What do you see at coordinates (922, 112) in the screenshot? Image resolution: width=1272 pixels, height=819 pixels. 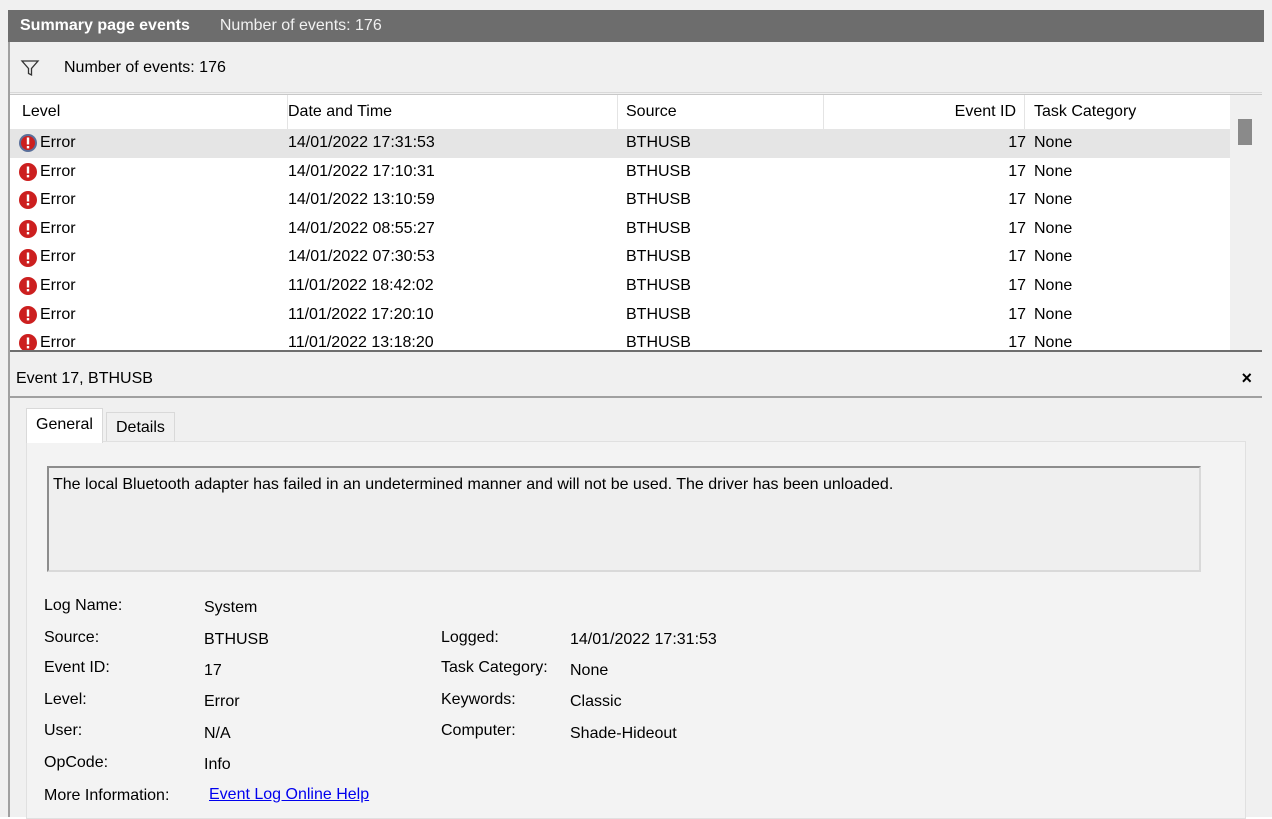 I see `column-header-event-id: Event ID` at bounding box center [922, 112].